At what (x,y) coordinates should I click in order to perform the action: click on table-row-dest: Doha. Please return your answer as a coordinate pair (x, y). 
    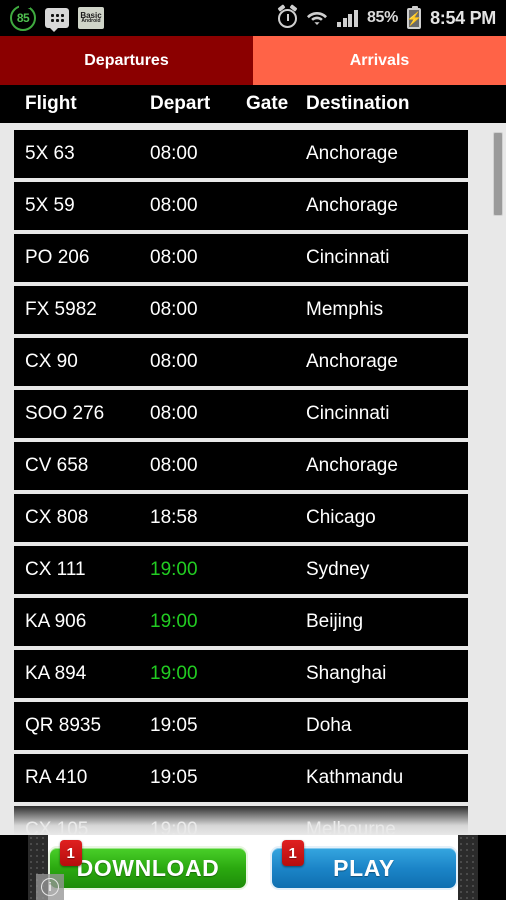
    Looking at the image, I should click on (329, 725).